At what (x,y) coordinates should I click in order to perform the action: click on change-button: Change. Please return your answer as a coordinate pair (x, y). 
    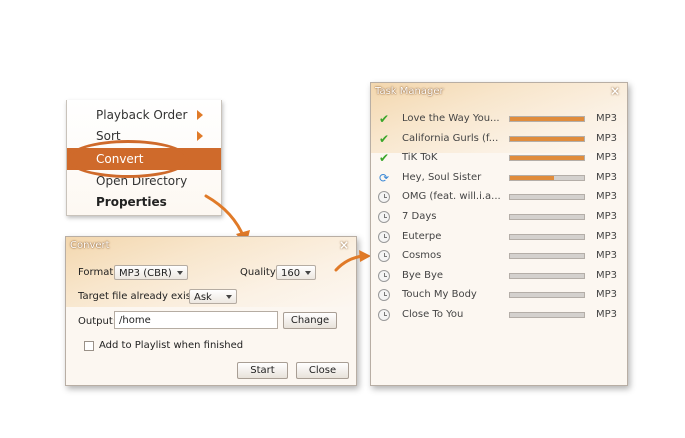
    Looking at the image, I should click on (310, 320).